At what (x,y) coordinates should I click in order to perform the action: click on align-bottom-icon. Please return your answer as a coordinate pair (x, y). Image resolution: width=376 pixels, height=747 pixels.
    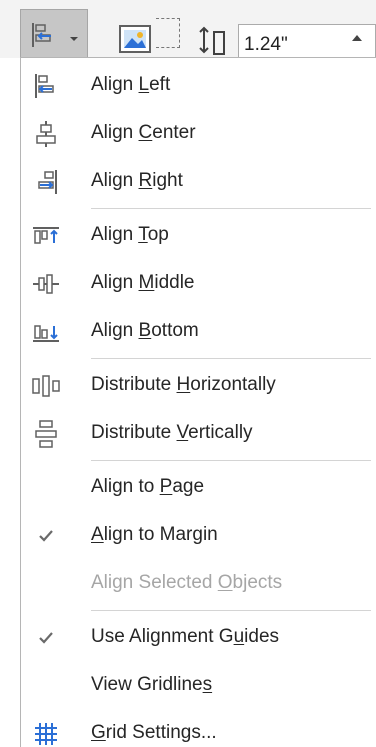
    Looking at the image, I should click on (46, 333).